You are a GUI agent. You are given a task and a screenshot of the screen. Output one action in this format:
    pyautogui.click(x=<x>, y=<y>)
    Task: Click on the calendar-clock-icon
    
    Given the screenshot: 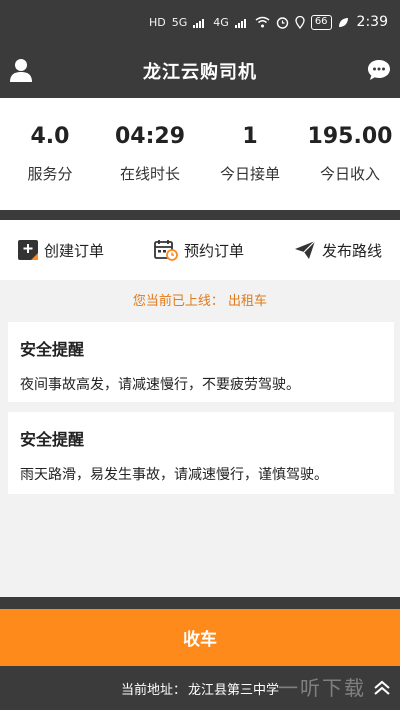 What is the action you would take?
    pyautogui.click(x=166, y=250)
    